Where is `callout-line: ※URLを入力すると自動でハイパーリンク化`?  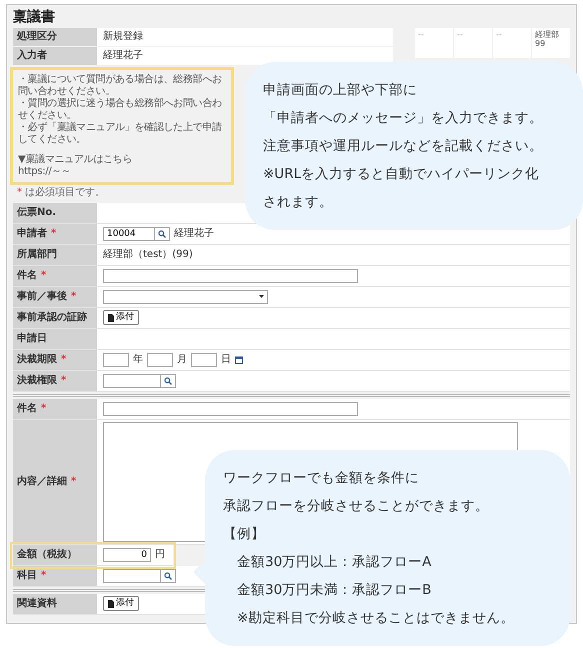 callout-line: ※URLを入力すると自動でハイパーリンク化 is located at coordinates (401, 174).